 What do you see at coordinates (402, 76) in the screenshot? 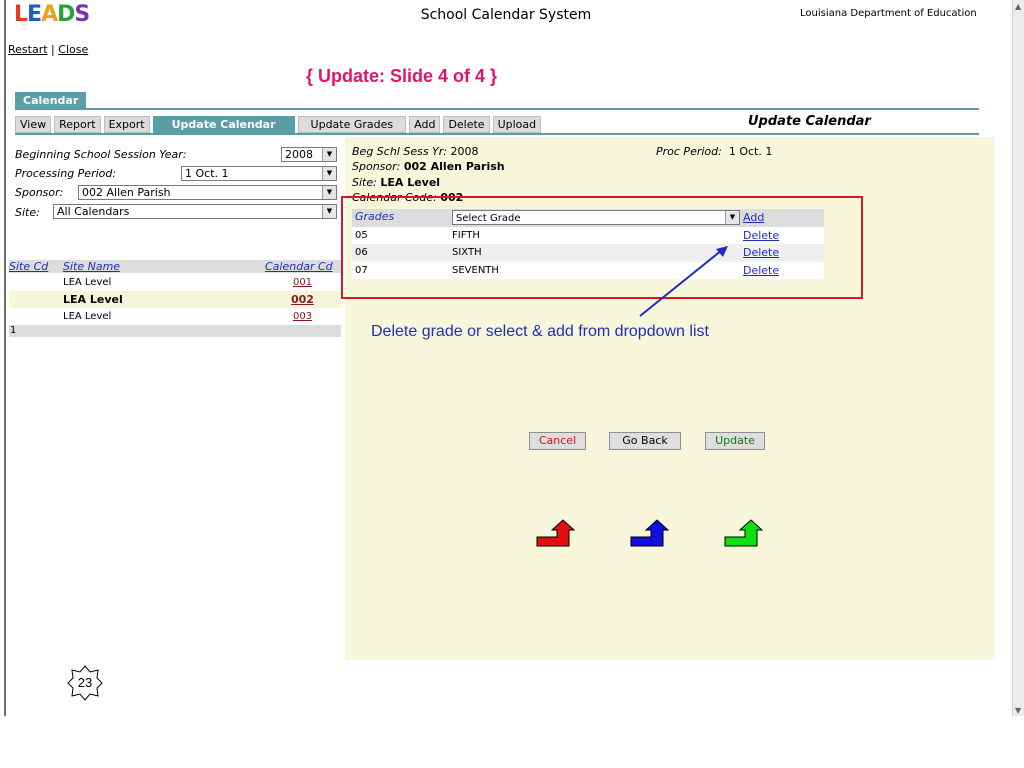
I see `slide-title: { Update: Slide 4 of 4 }` at bounding box center [402, 76].